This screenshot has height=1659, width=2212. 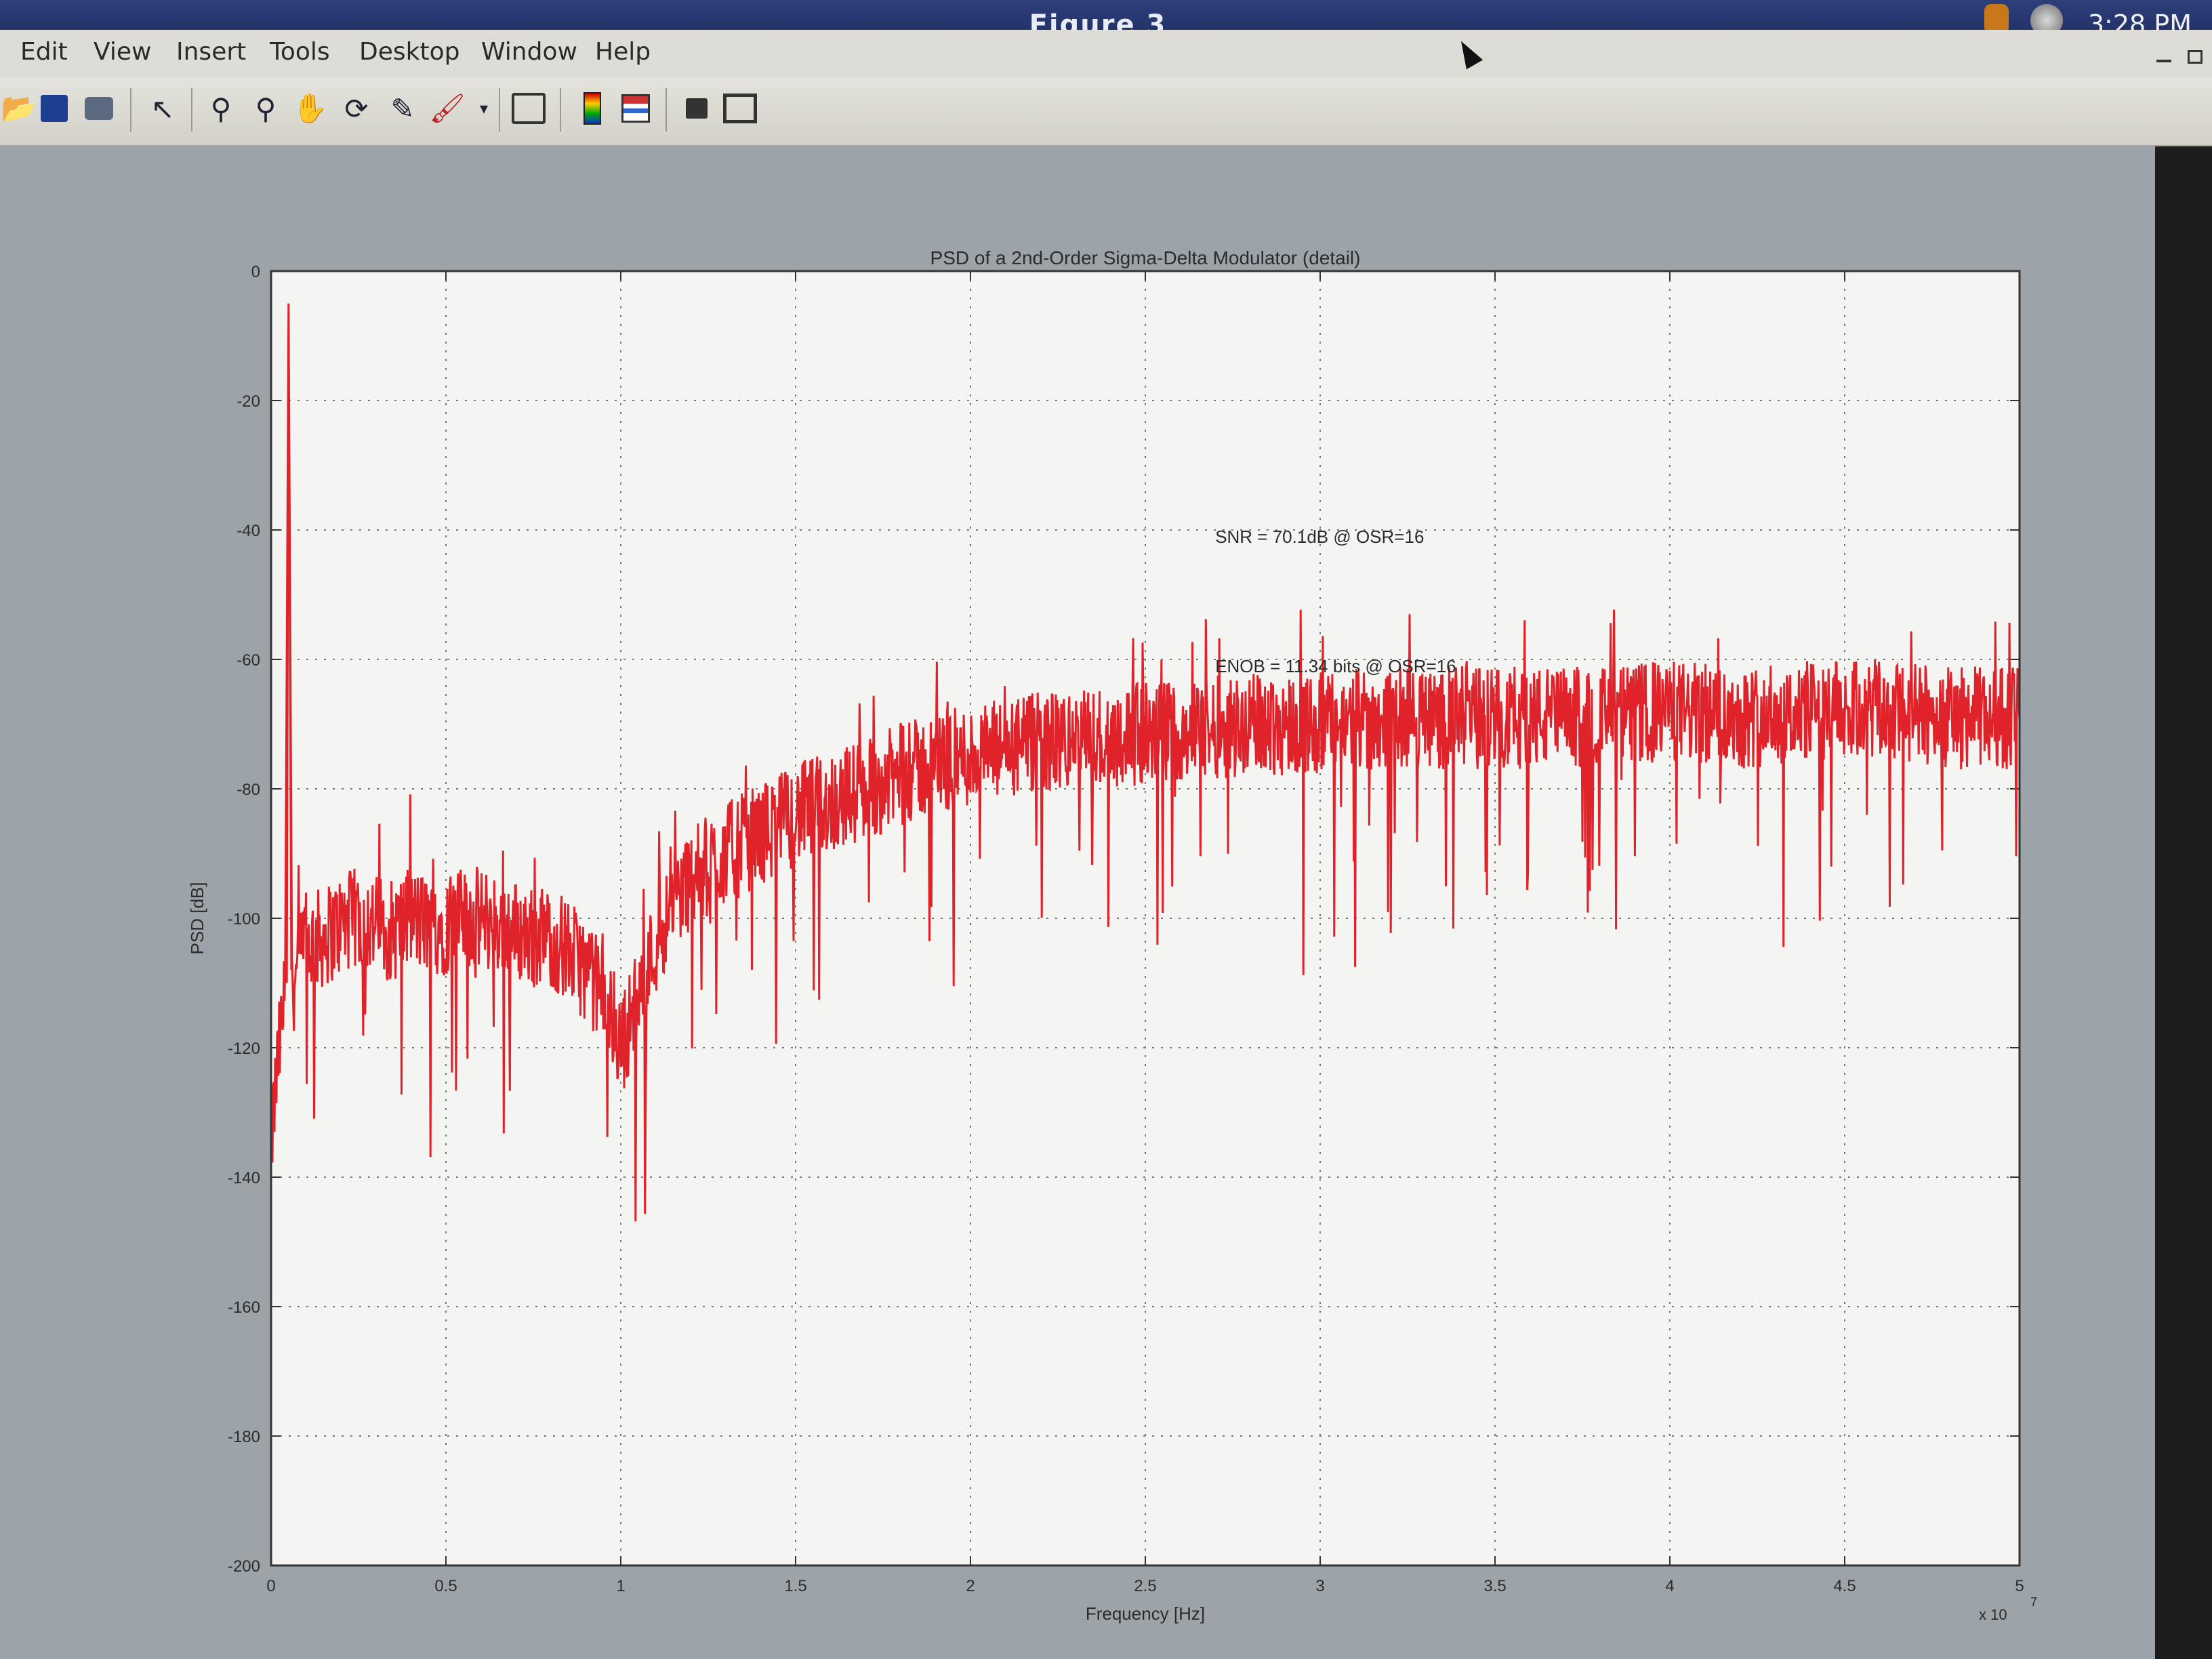 What do you see at coordinates (1319, 537) in the screenshot?
I see `annotation-text: SNR = 70.1dB @ OSR=16` at bounding box center [1319, 537].